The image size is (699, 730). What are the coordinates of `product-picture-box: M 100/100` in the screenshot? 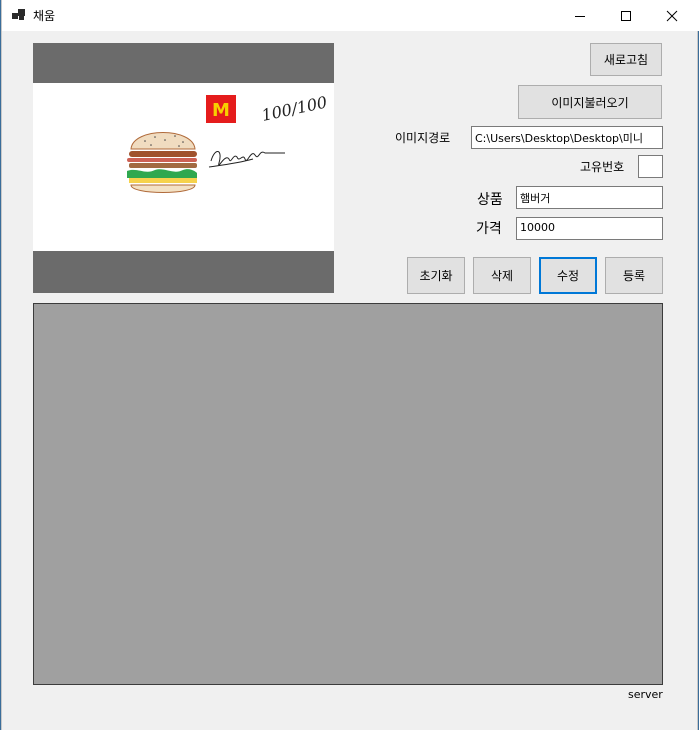 It's located at (183, 168).